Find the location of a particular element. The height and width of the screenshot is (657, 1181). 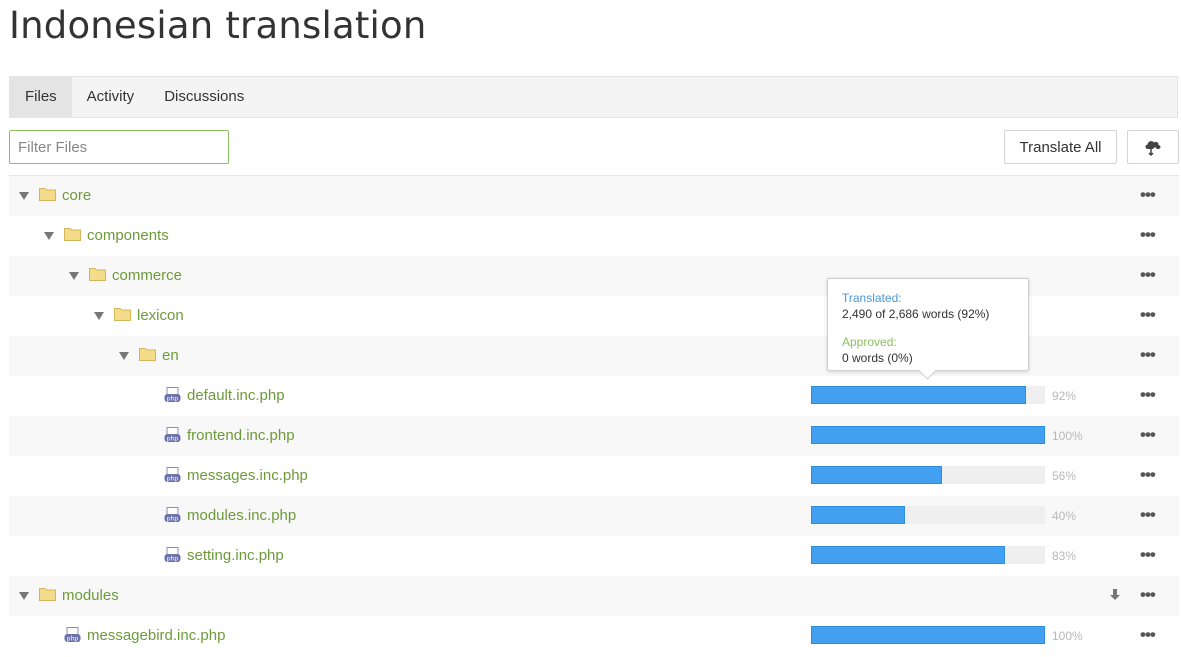

progress-percent: 40% is located at coordinates (1064, 516).